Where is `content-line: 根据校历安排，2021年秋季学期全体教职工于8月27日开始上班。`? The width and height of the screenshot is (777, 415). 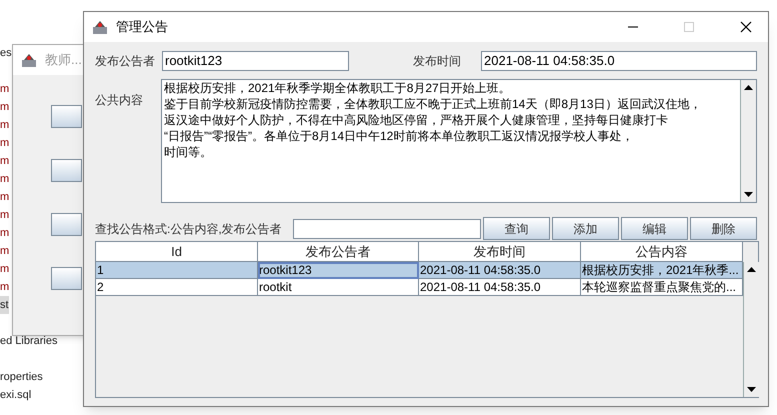
content-line: 根据校历安排，2021年秋季学期全体教职工于8月27日开始上班。 is located at coordinates (338, 88).